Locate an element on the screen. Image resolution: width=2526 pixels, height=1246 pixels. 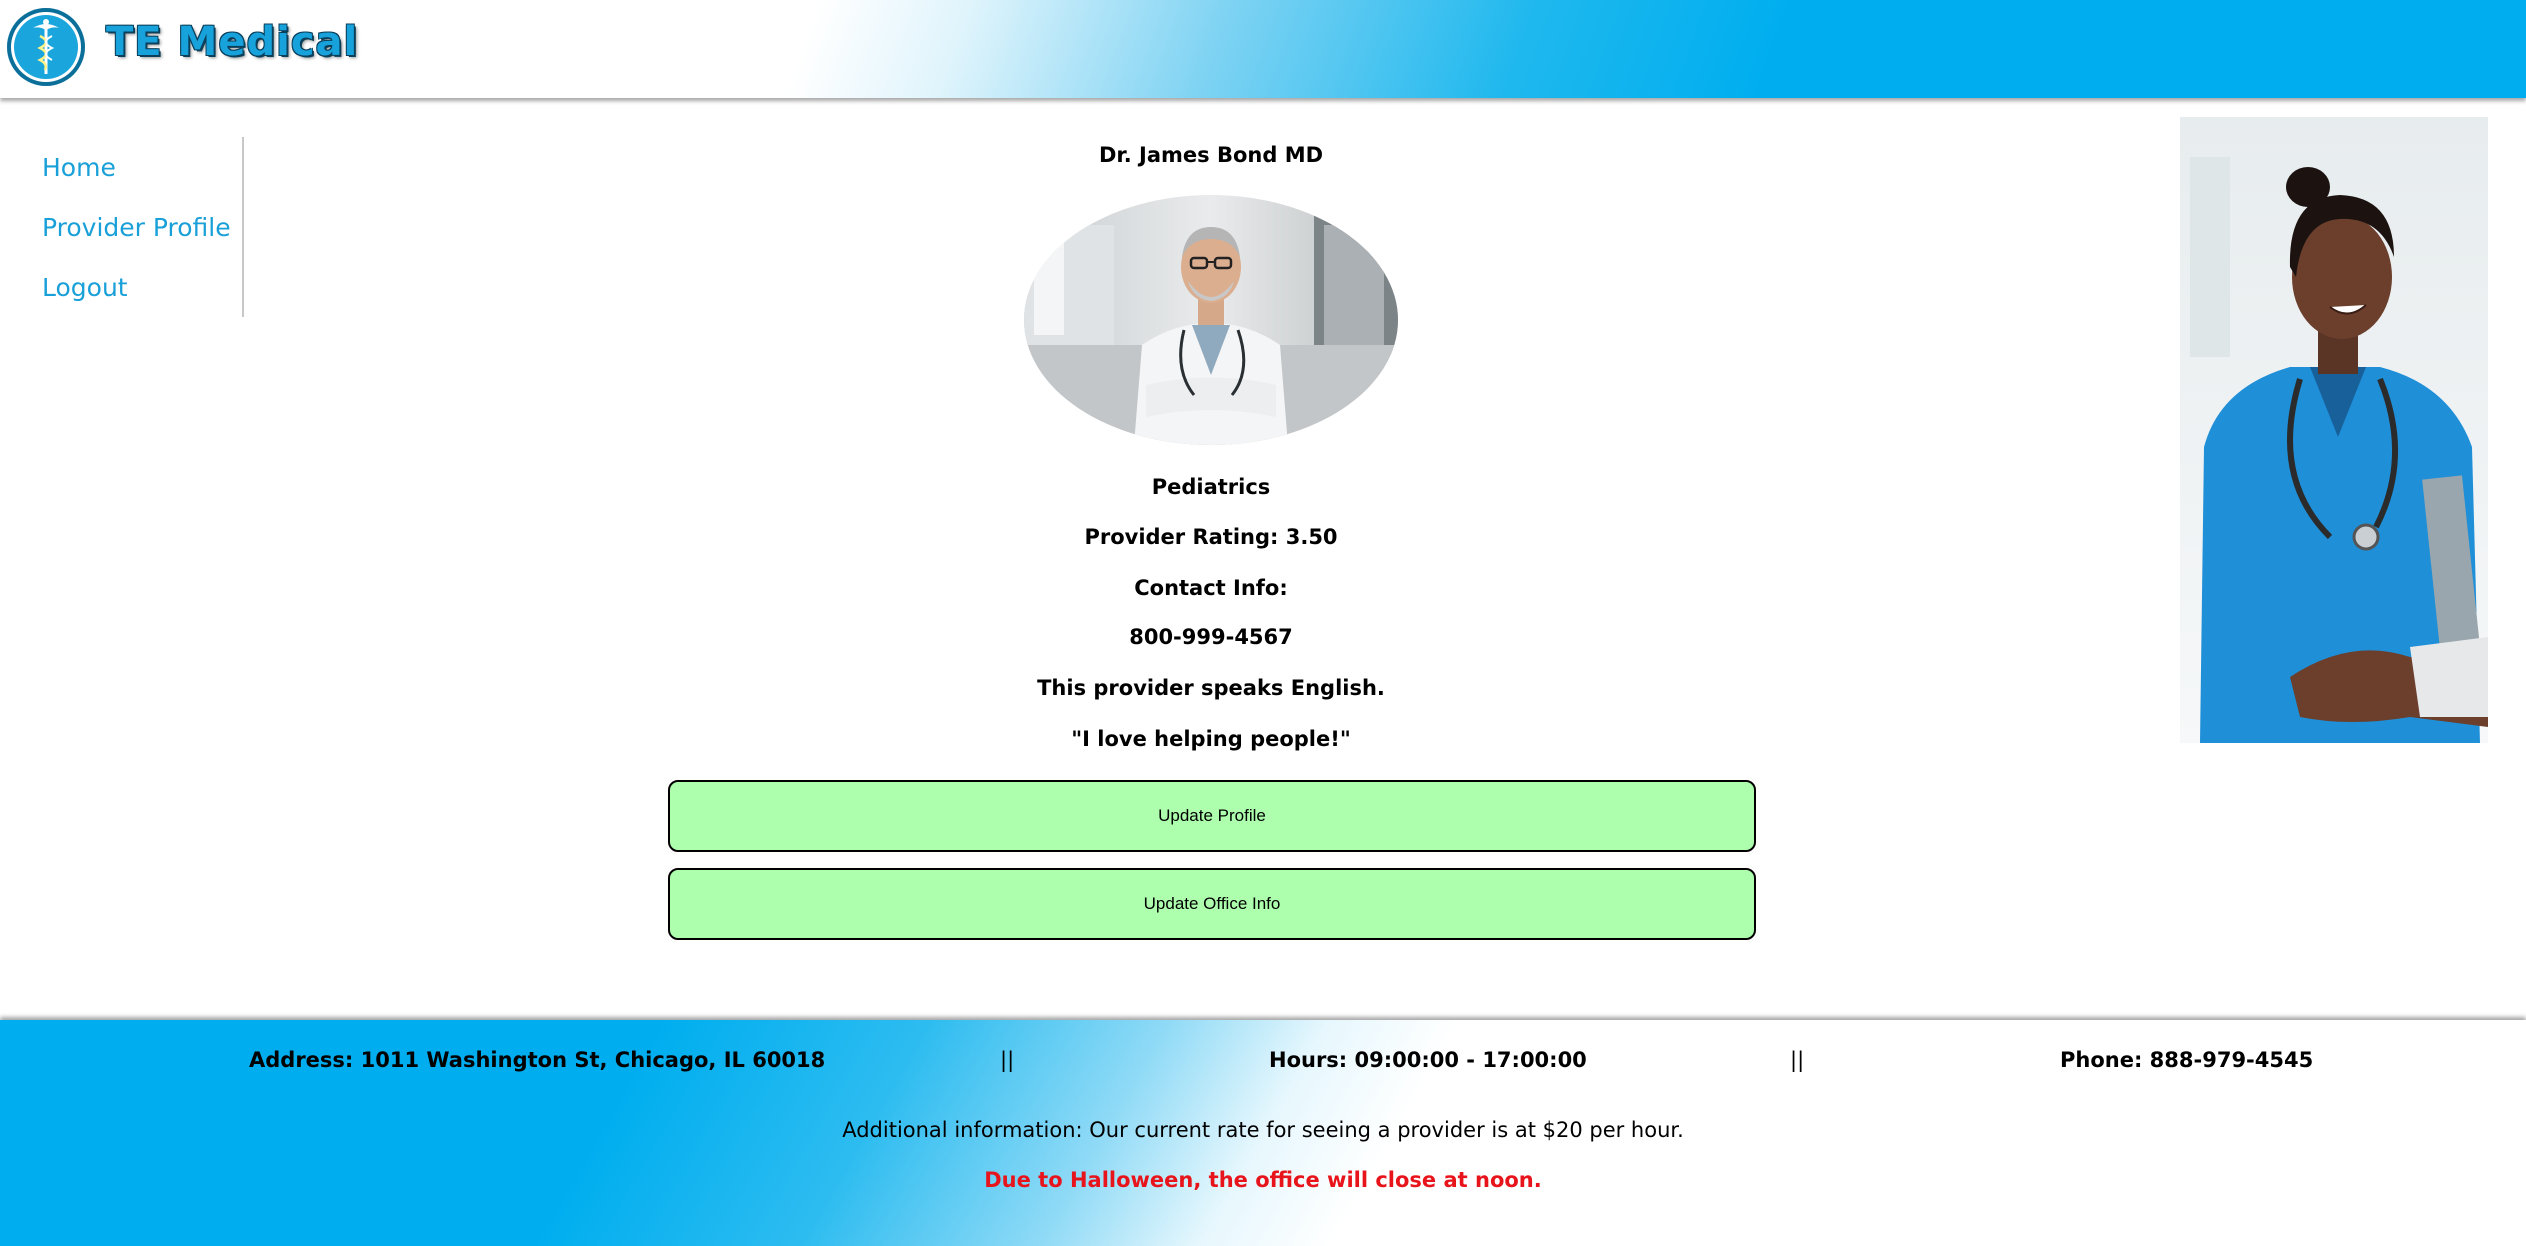
nav-link-home: Home is located at coordinates (79, 167).